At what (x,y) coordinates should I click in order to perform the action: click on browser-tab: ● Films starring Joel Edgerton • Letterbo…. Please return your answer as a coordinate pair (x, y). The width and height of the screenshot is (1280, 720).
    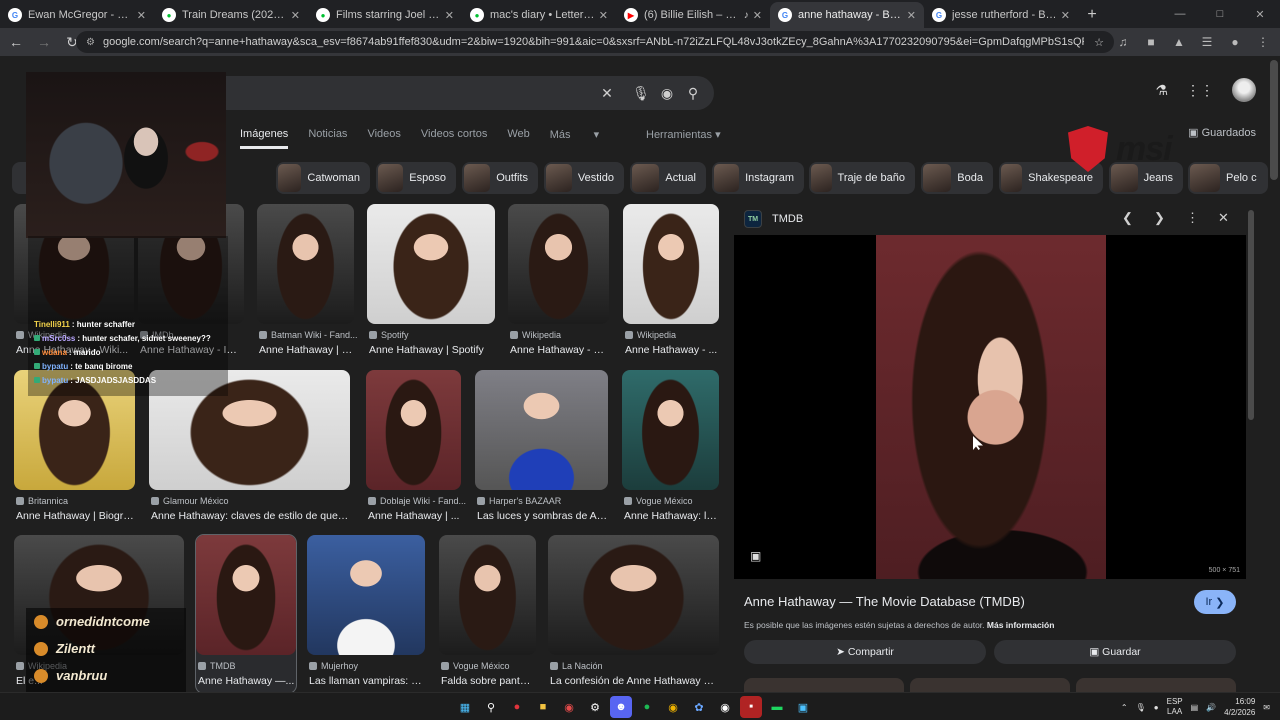
    Looking at the image, I should click on (385, 15).